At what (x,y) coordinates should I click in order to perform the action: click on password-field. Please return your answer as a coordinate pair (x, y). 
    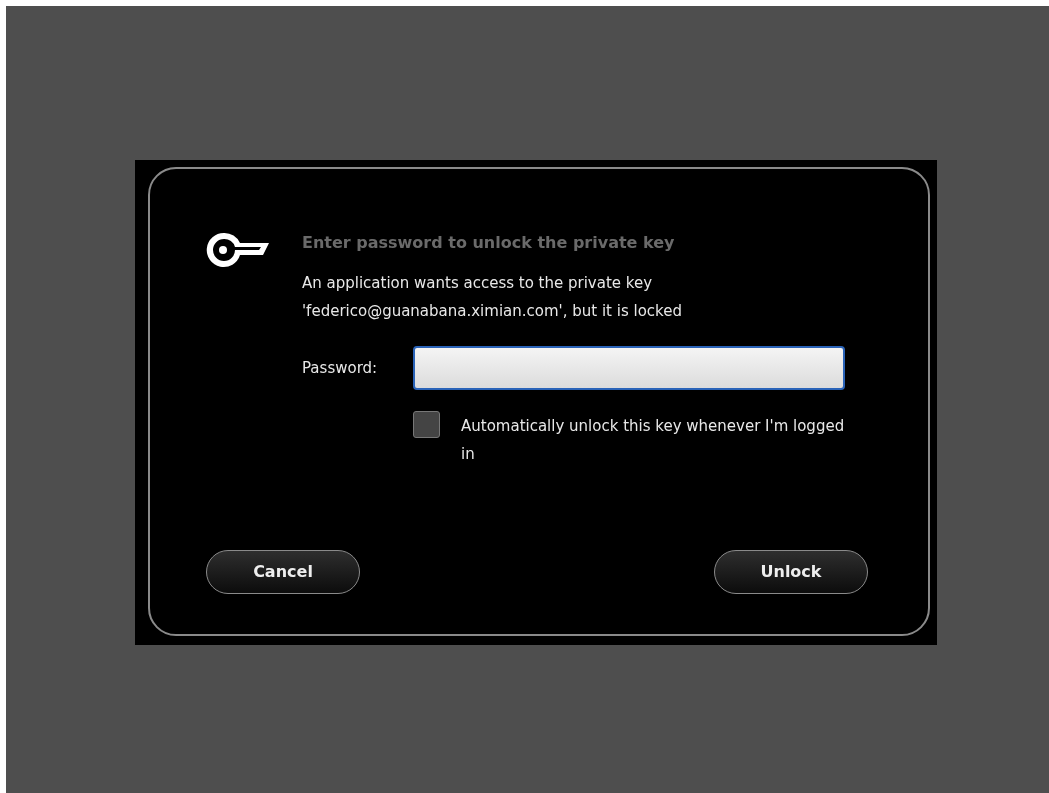
    Looking at the image, I should click on (629, 368).